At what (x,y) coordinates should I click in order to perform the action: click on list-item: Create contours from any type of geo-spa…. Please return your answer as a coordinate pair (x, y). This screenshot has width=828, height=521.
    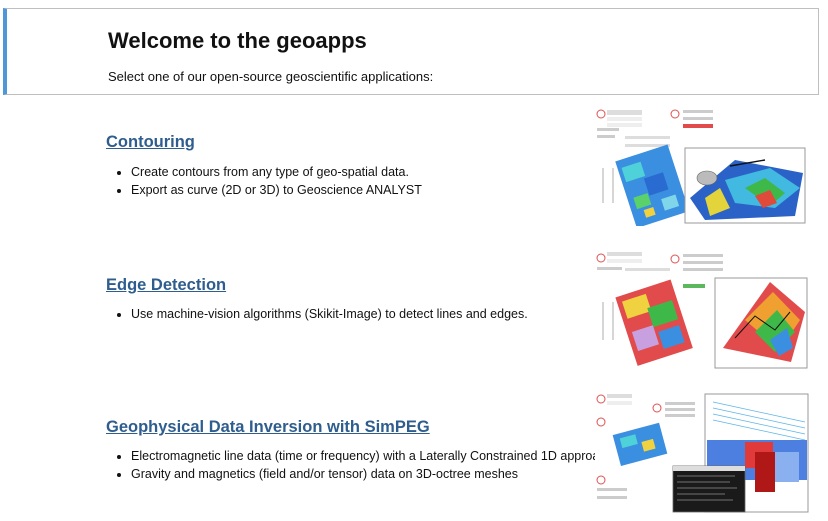
    Looking at the image, I should click on (276, 172).